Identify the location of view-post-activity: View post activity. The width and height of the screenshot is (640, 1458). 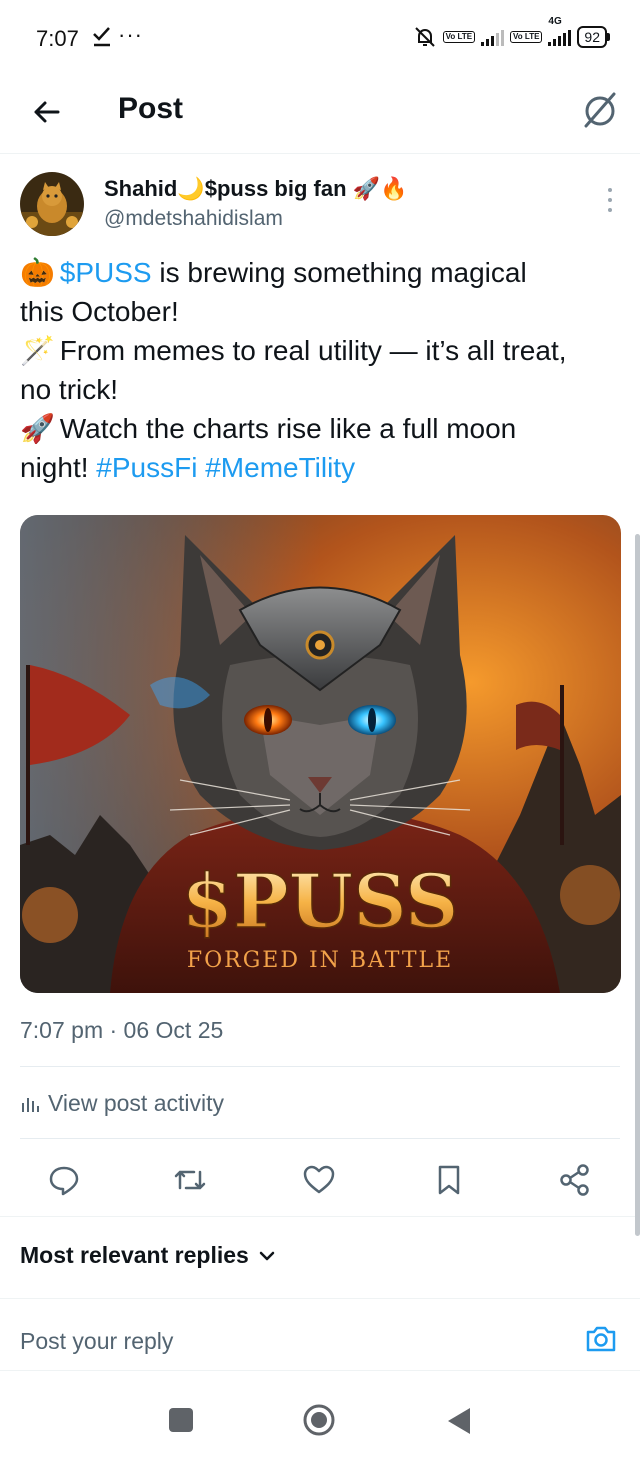
(122, 1103).